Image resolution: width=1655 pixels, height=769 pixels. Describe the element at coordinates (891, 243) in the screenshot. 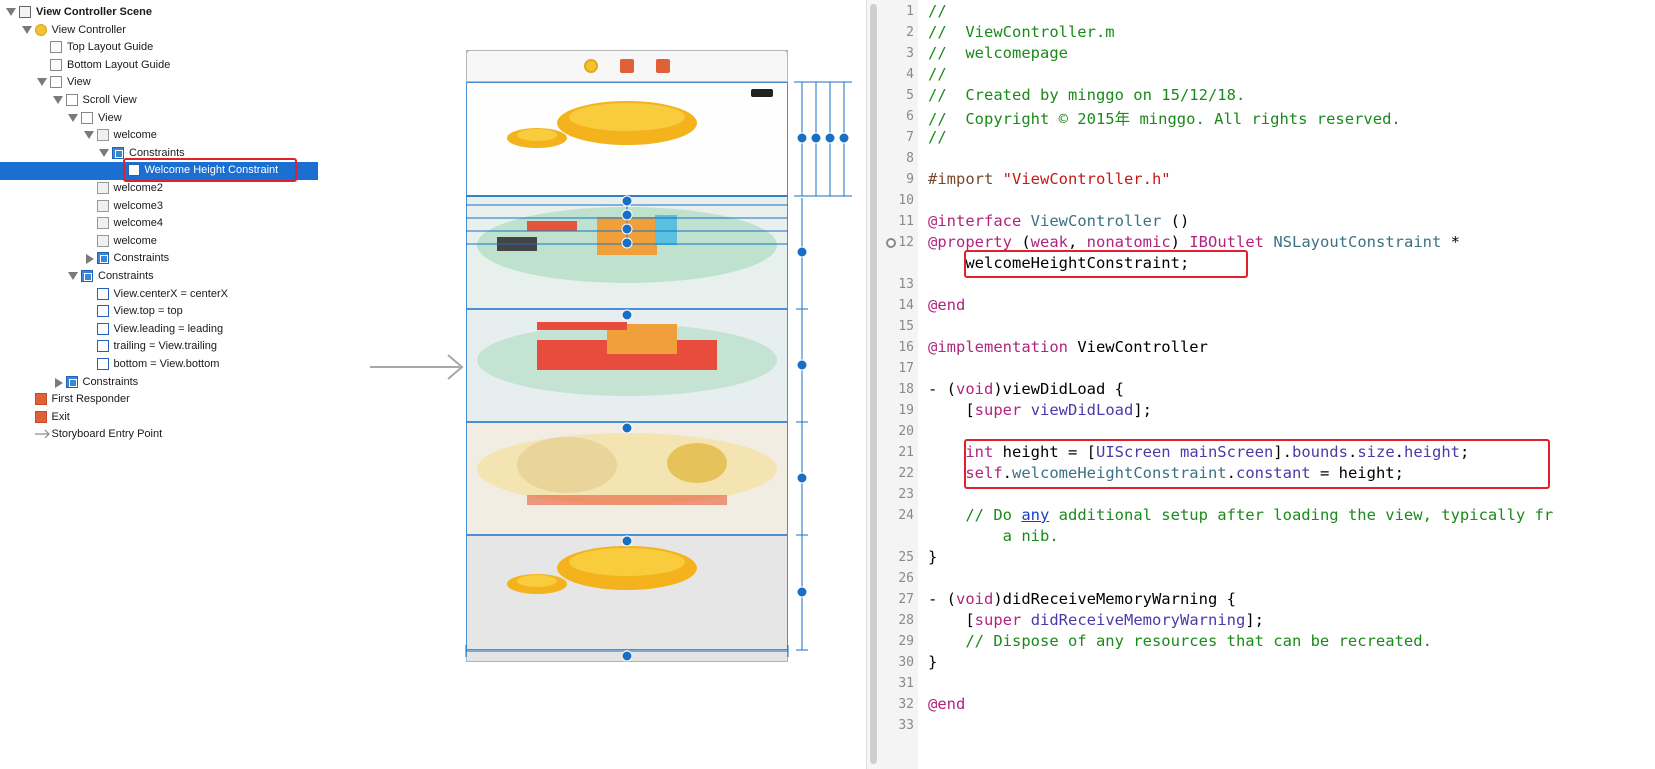

I see `outlet-connection-icon` at that location.